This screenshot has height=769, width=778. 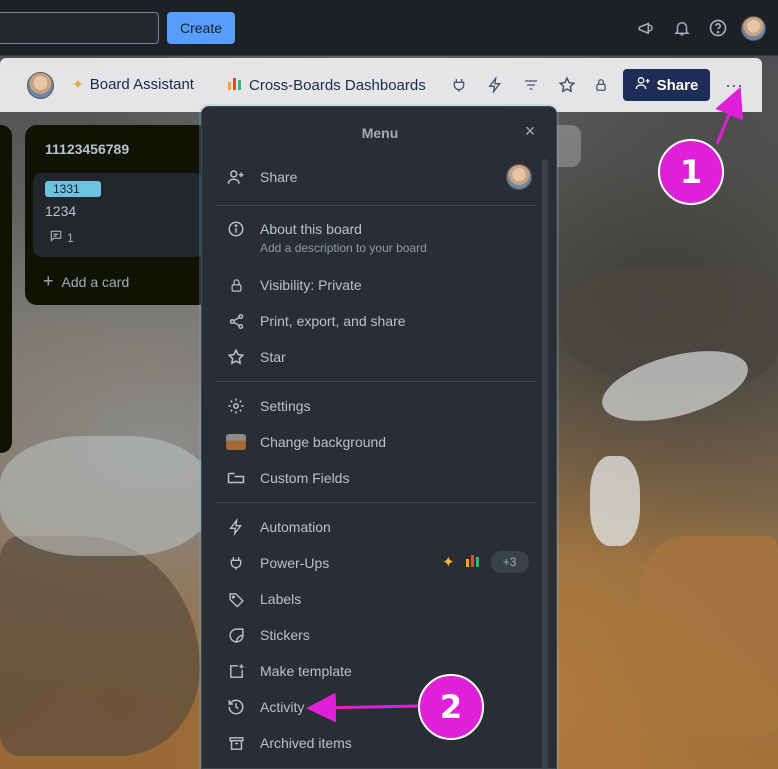 What do you see at coordinates (376, 635) in the screenshot?
I see `menu-item-stickers: Stickers` at bounding box center [376, 635].